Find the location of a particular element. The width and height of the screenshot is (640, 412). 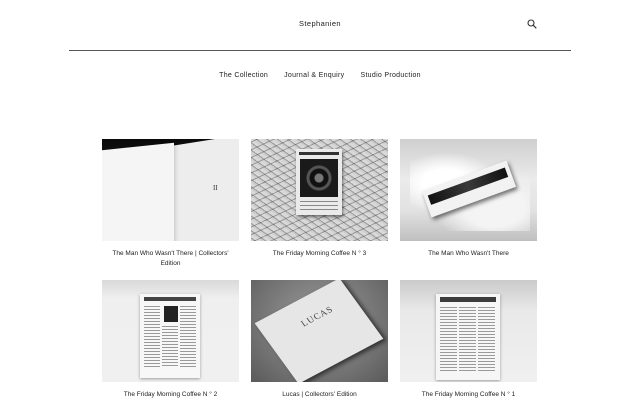

product-caption: The Friday Morning Coffee N ° 1 is located at coordinates (468, 395).